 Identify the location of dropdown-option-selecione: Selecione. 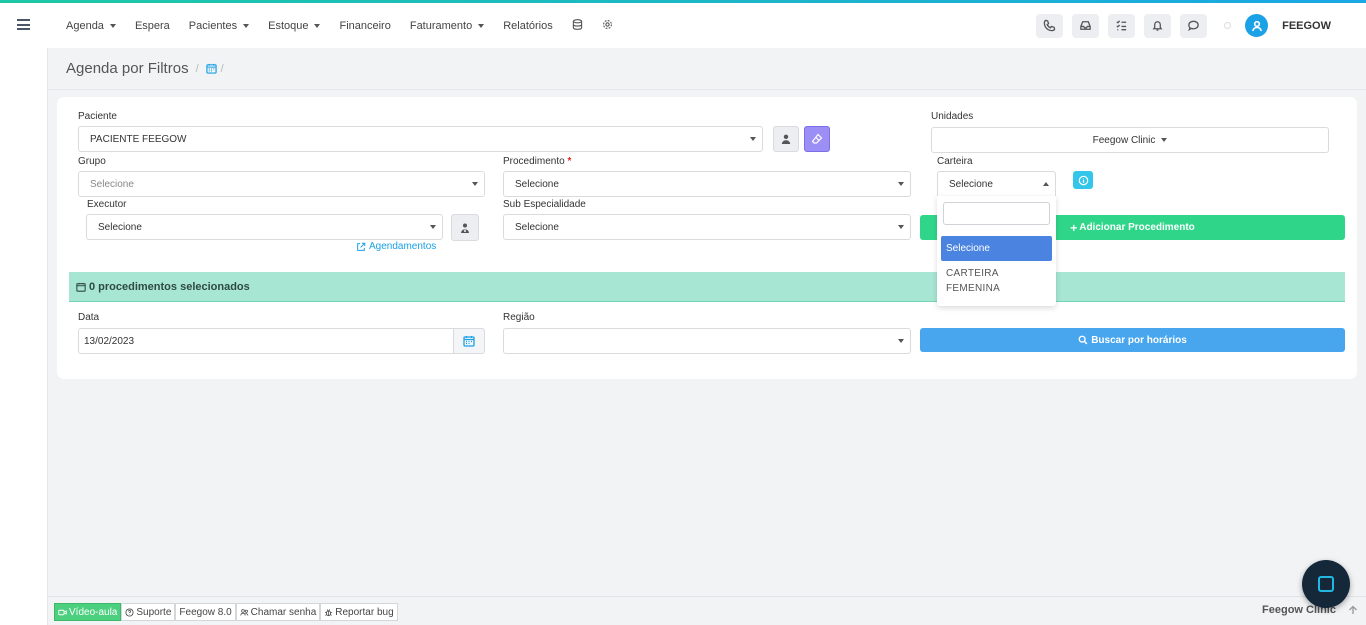
(996, 248).